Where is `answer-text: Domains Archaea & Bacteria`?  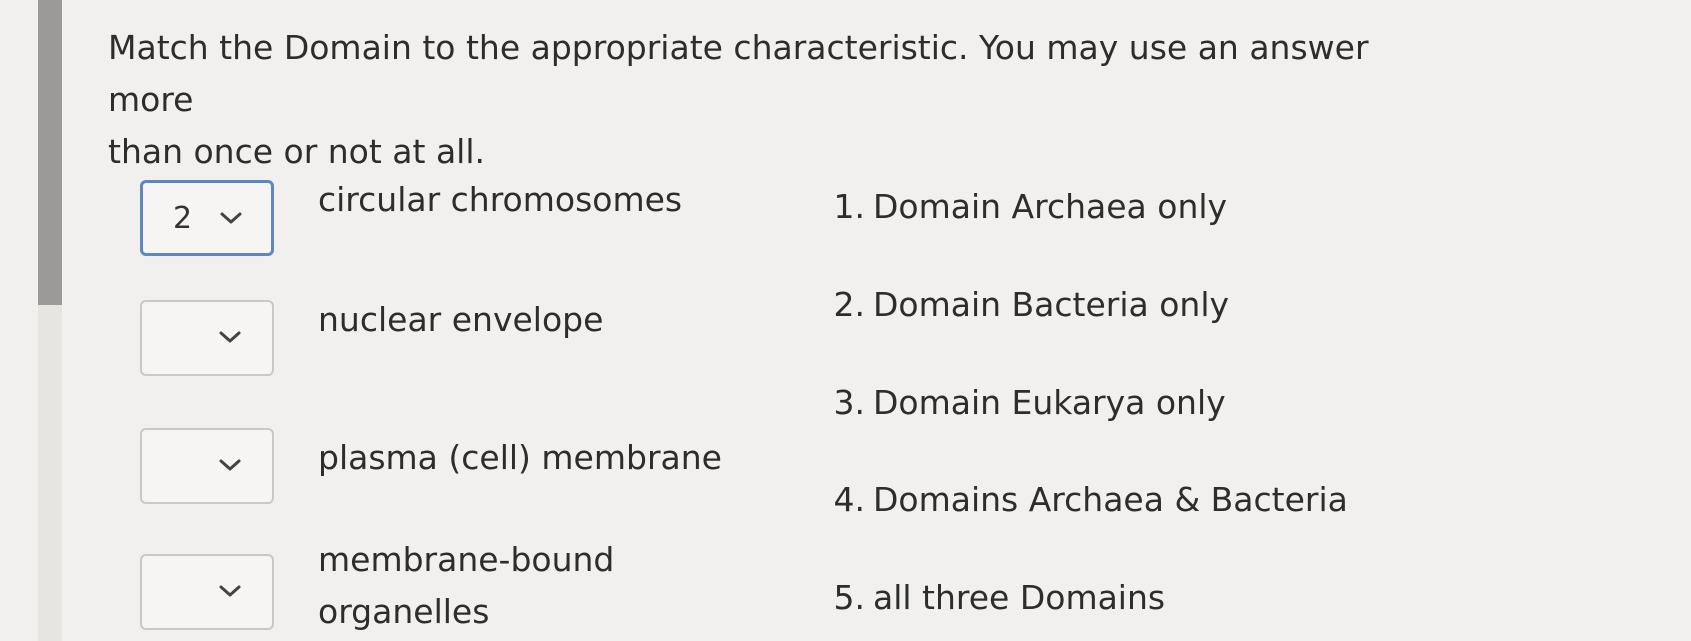
answer-text: Domains Archaea & Bacteria is located at coordinates (1110, 499).